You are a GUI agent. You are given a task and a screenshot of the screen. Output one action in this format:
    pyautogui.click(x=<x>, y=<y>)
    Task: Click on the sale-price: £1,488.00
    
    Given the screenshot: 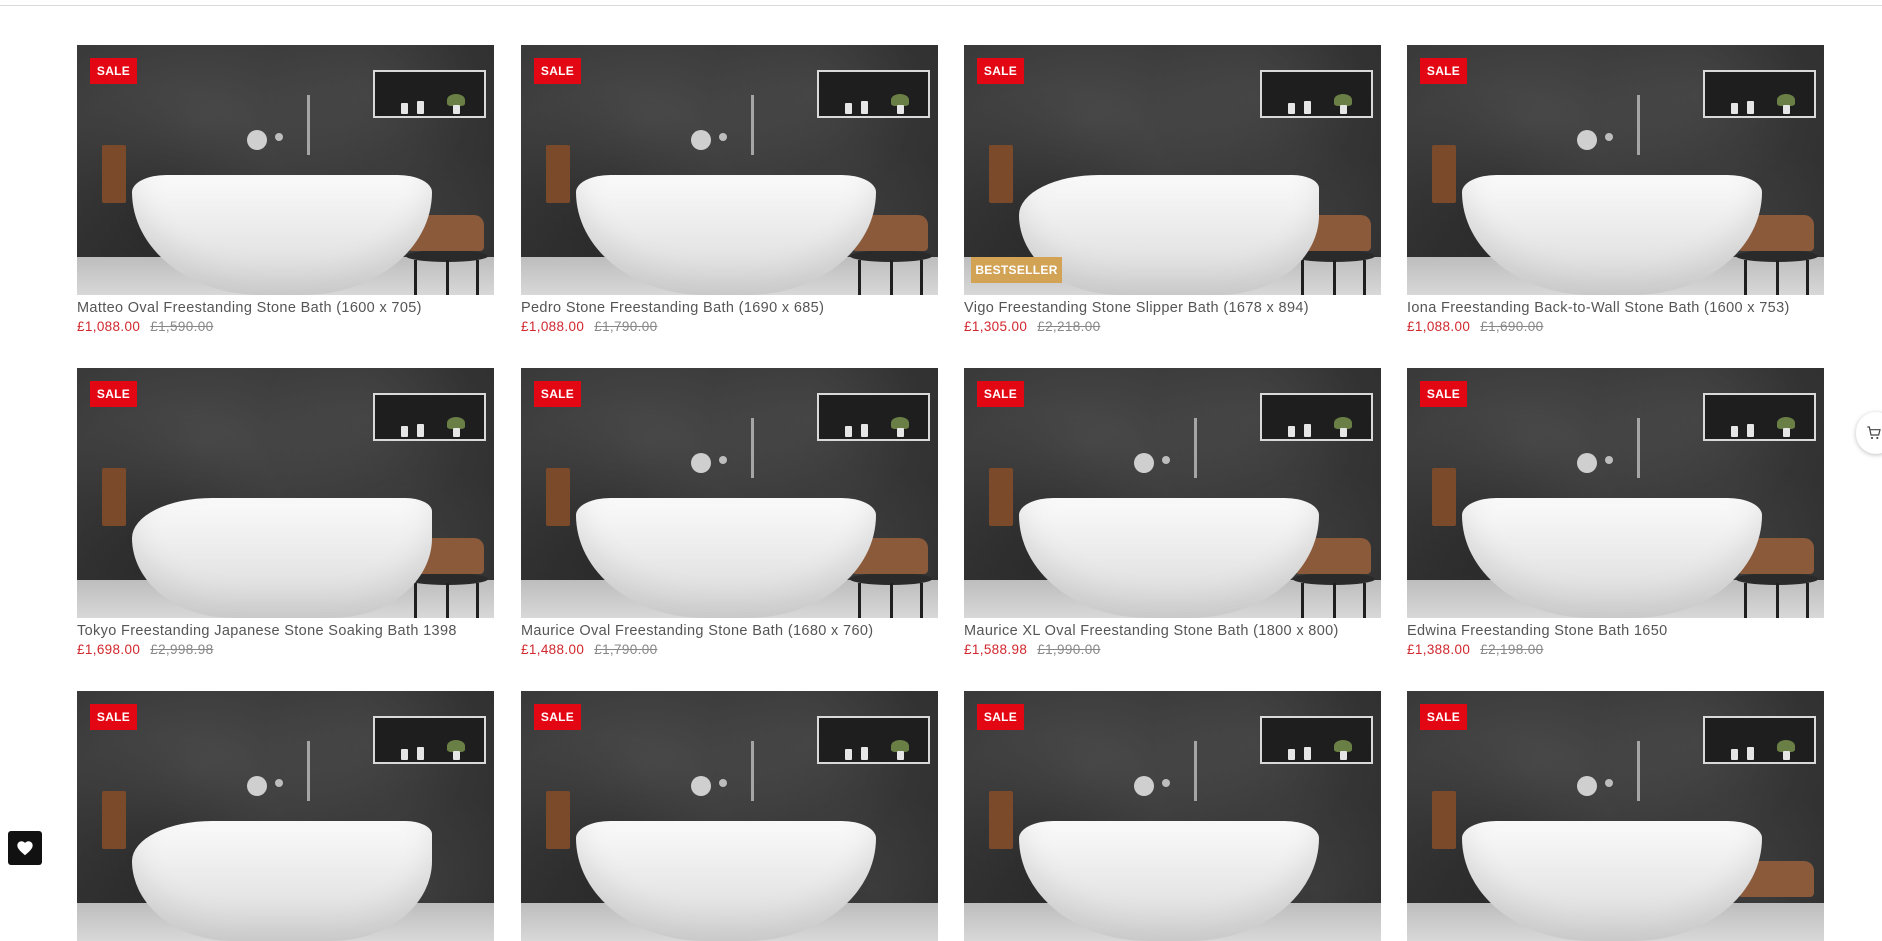 What is the action you would take?
    pyautogui.click(x=553, y=649)
    